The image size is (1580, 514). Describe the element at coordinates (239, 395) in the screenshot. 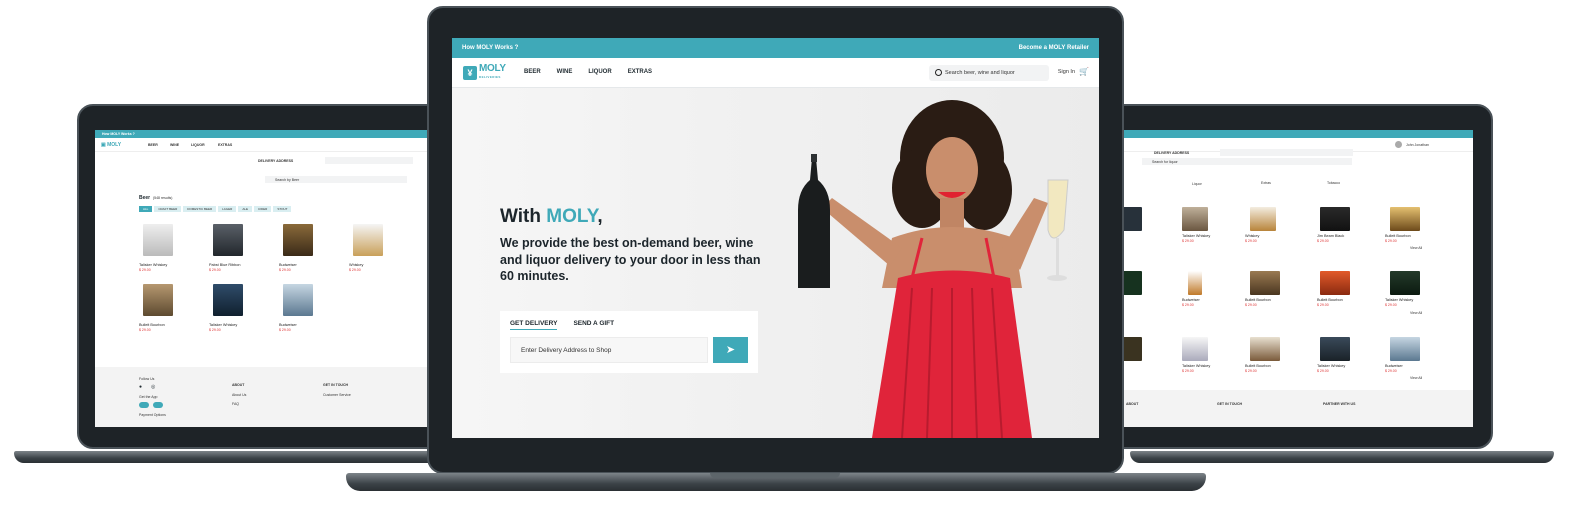

I see `about-us-link: About Us` at that location.